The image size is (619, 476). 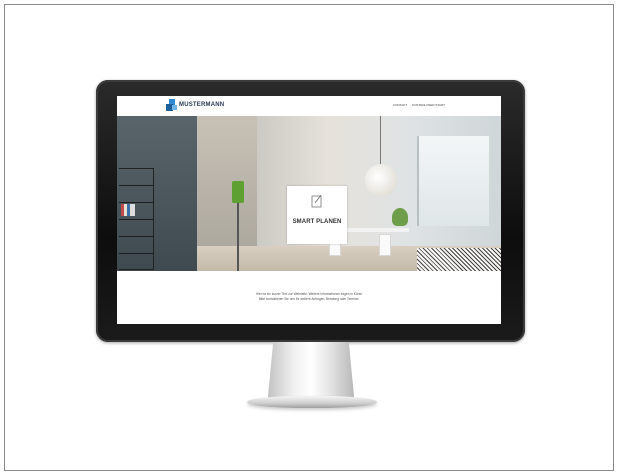 What do you see at coordinates (317, 215) in the screenshot?
I see `smart-planen-card: SMART PLANEN` at bounding box center [317, 215].